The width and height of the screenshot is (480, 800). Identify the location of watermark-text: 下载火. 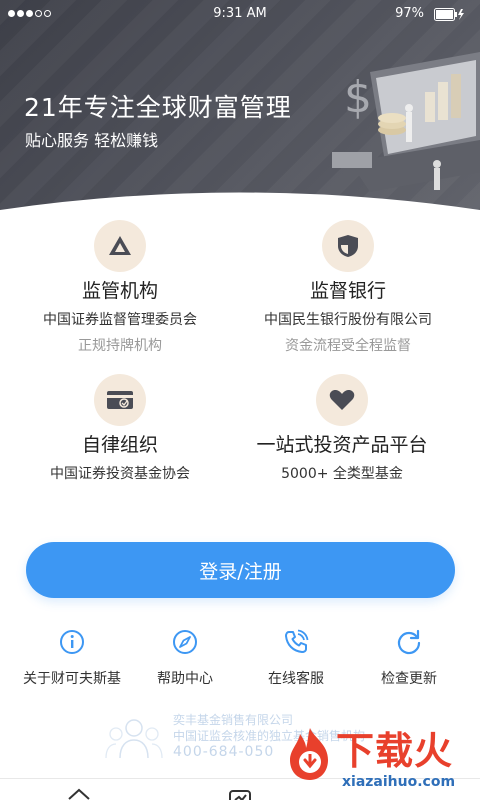
(395, 751).